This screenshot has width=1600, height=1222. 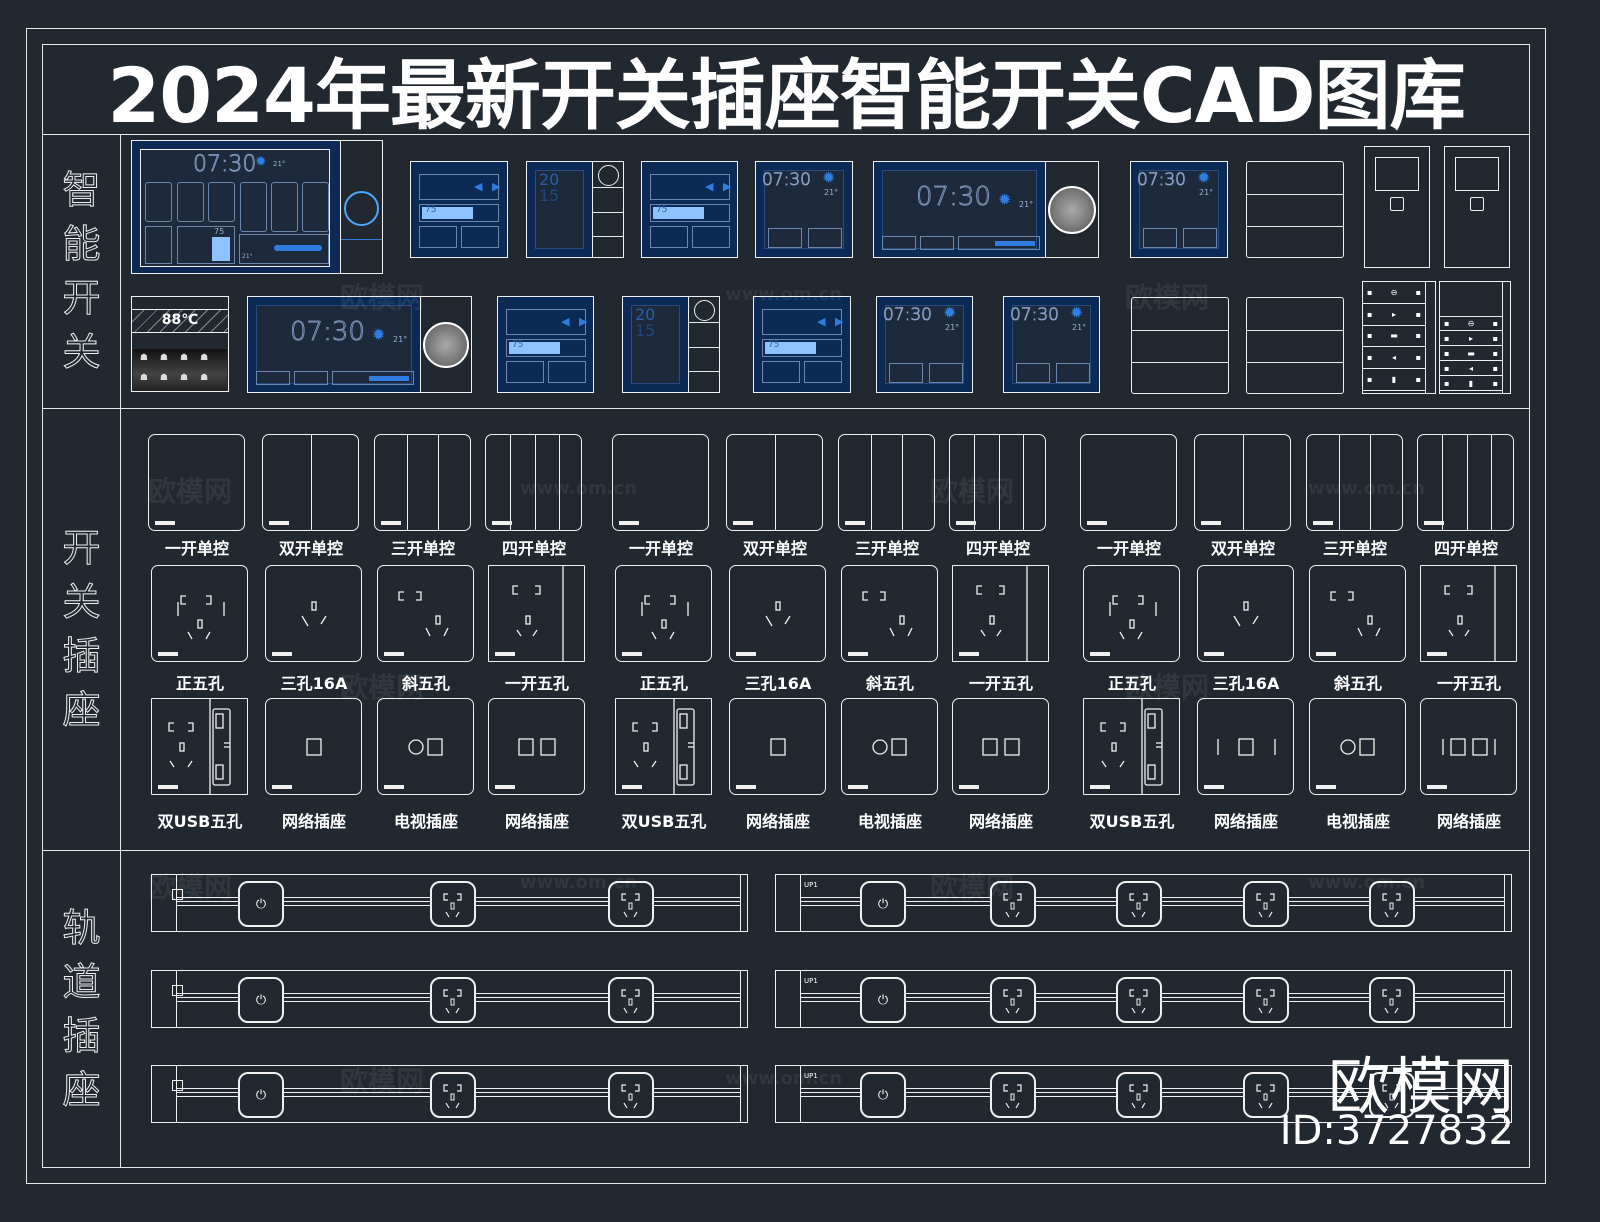 I want to click on climate-control: 75, so click(x=206, y=245).